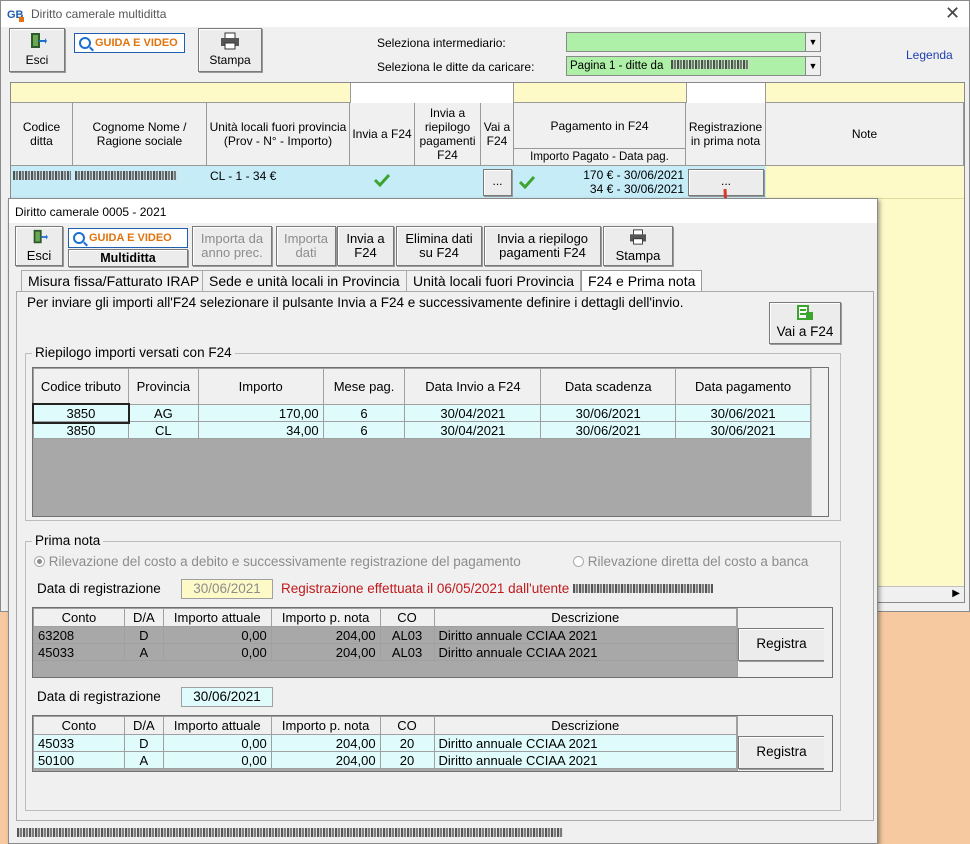 Image resolution: width=970 pixels, height=844 pixels. Describe the element at coordinates (163, 430) in the screenshot. I see `table-cell: CL` at that location.